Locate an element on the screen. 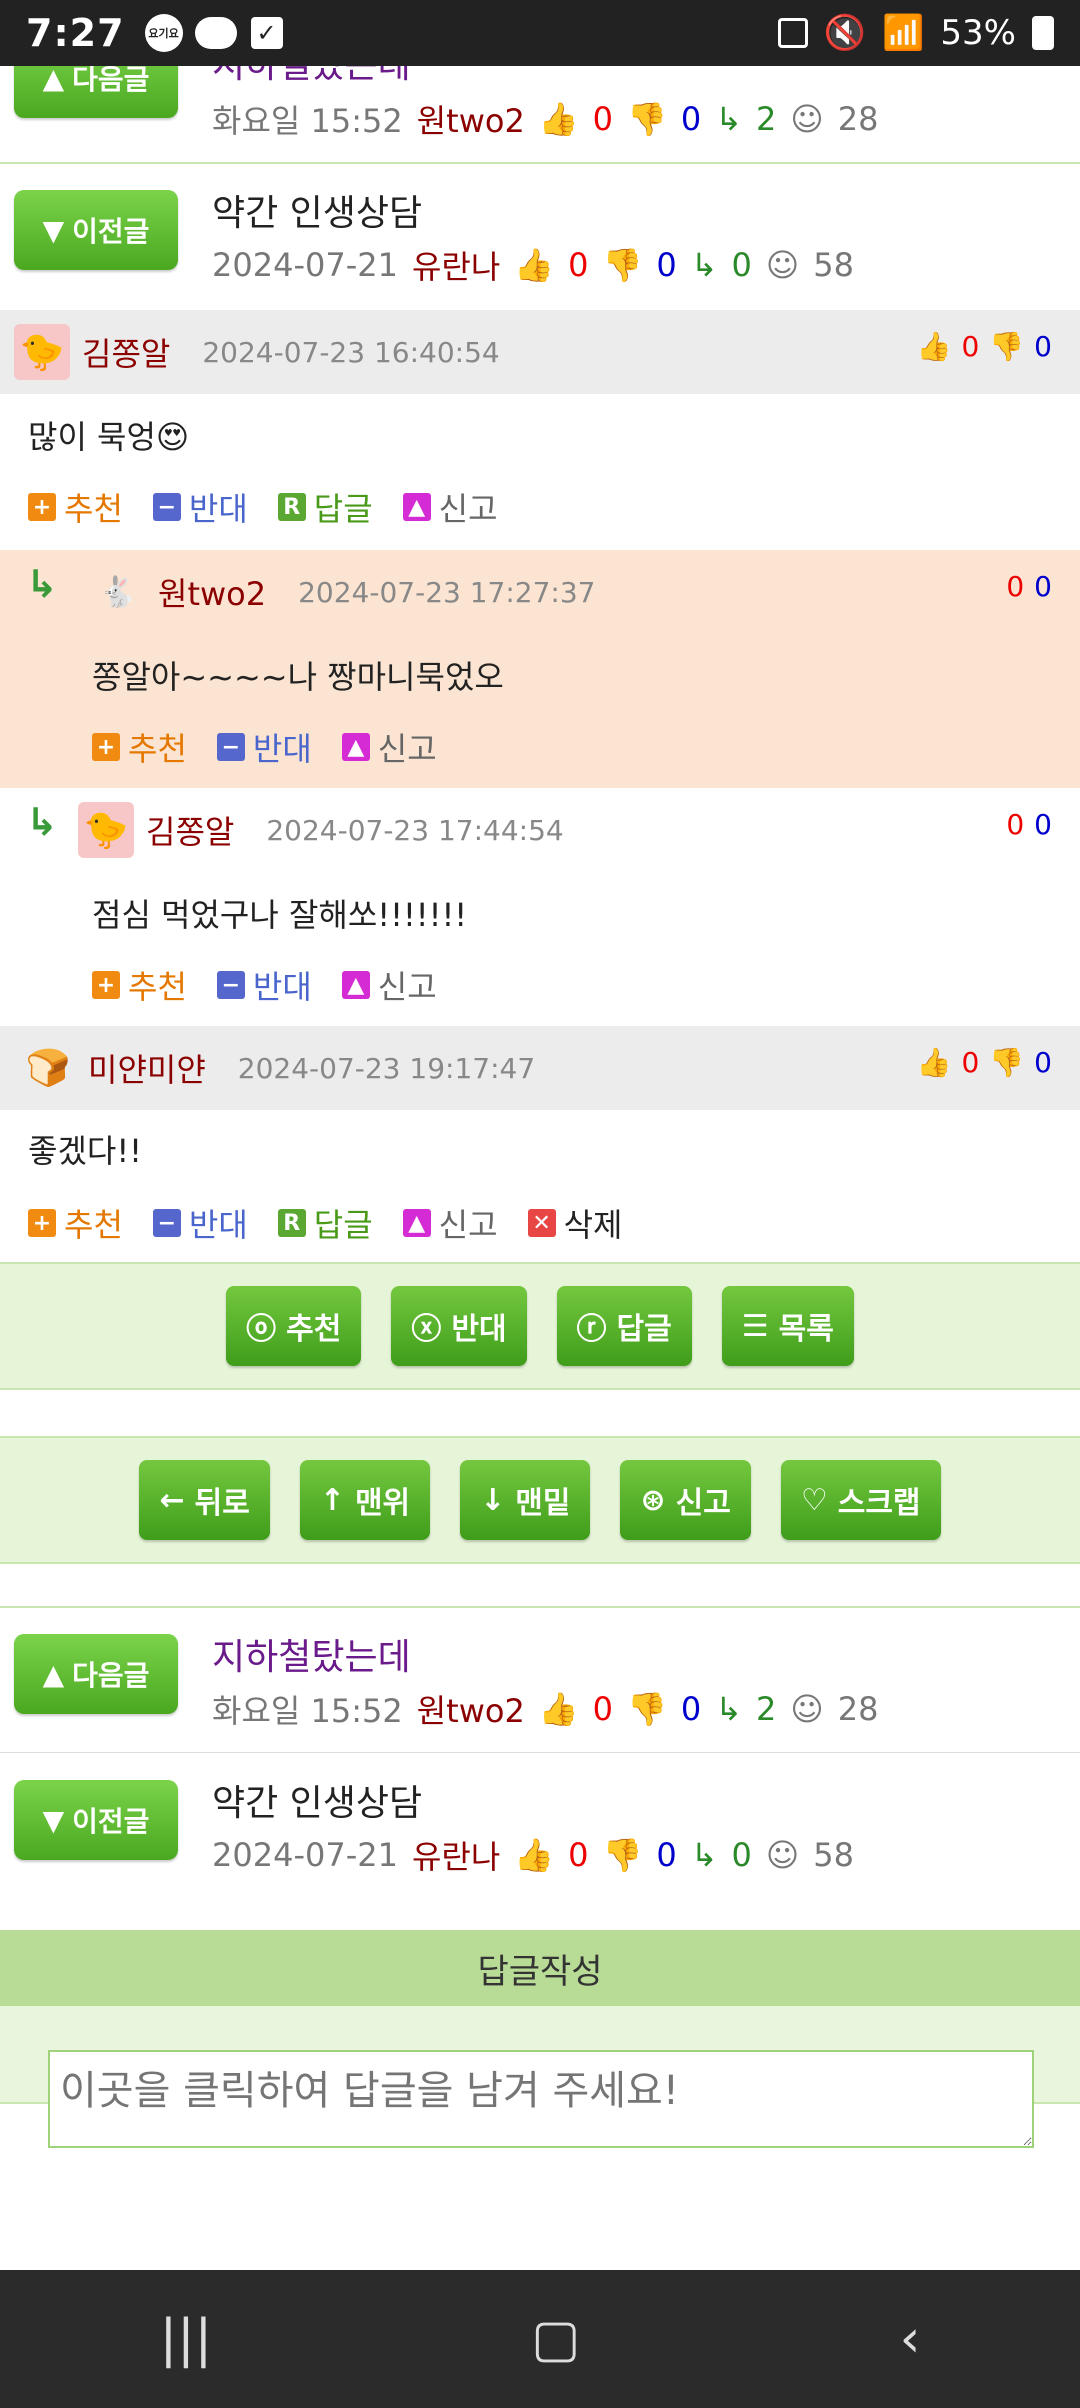  arrow-left-icon: ← is located at coordinates (172, 1500).